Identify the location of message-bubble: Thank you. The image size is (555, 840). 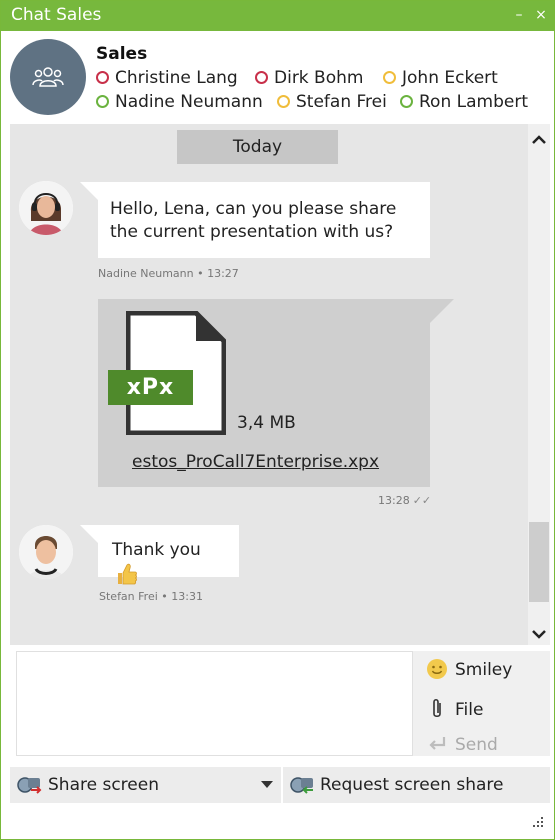
(168, 555).